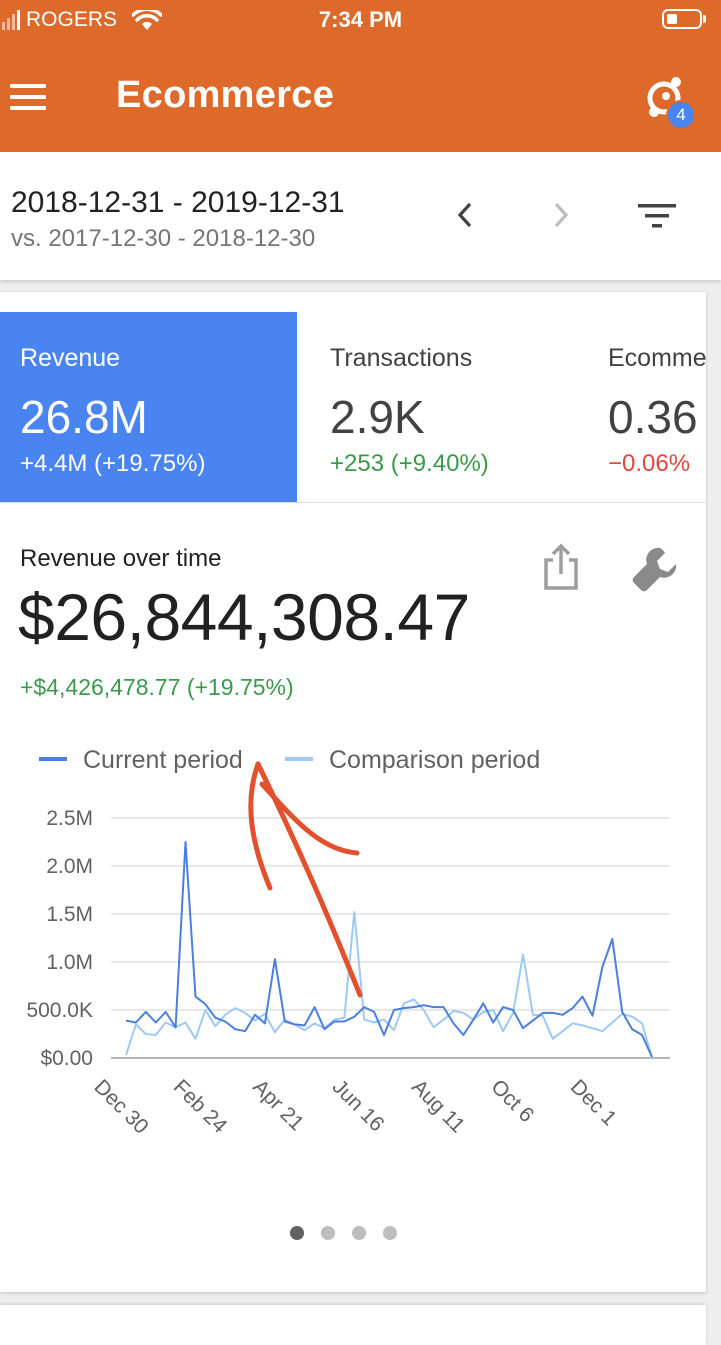 This screenshot has height=1345, width=721. What do you see at coordinates (438, 1106) in the screenshot?
I see `x-tick-label: Aug 11` at bounding box center [438, 1106].